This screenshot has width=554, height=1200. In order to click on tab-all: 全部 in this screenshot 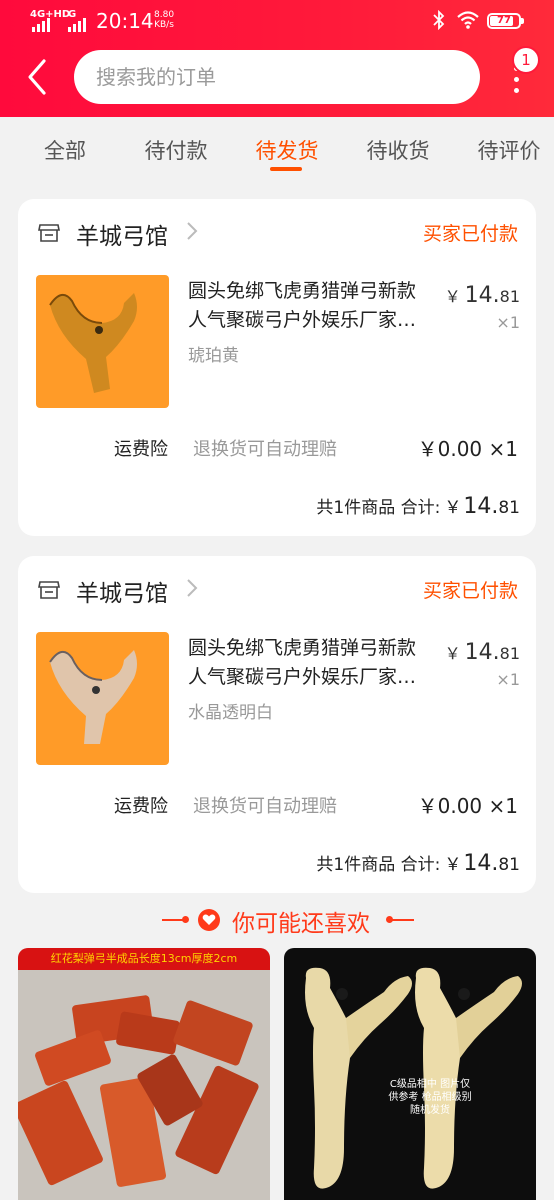, I will do `click(65, 150)`.